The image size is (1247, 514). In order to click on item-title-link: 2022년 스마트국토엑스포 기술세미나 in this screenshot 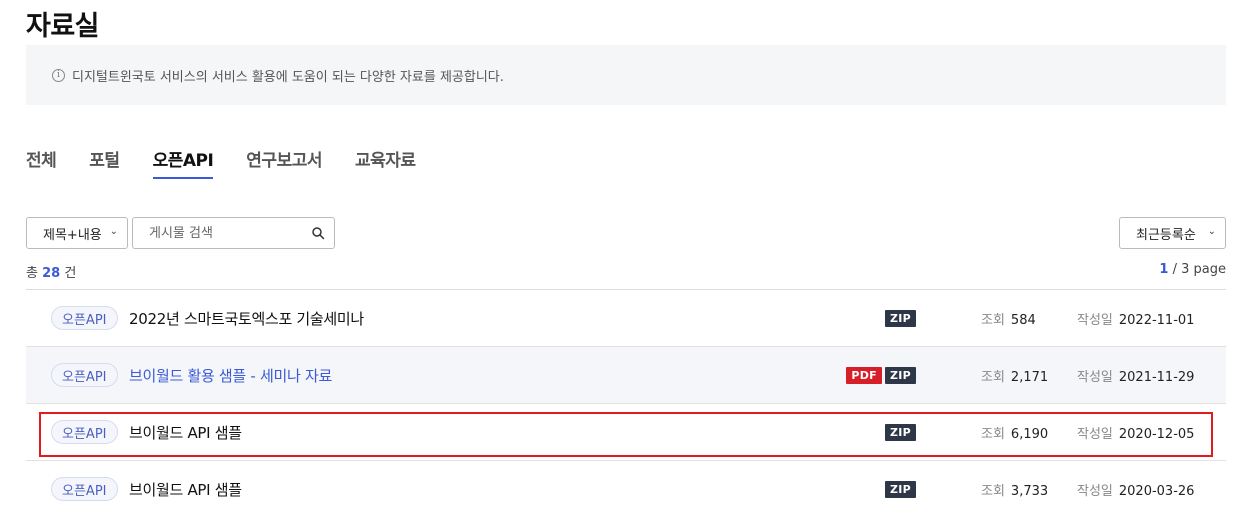, I will do `click(246, 318)`.